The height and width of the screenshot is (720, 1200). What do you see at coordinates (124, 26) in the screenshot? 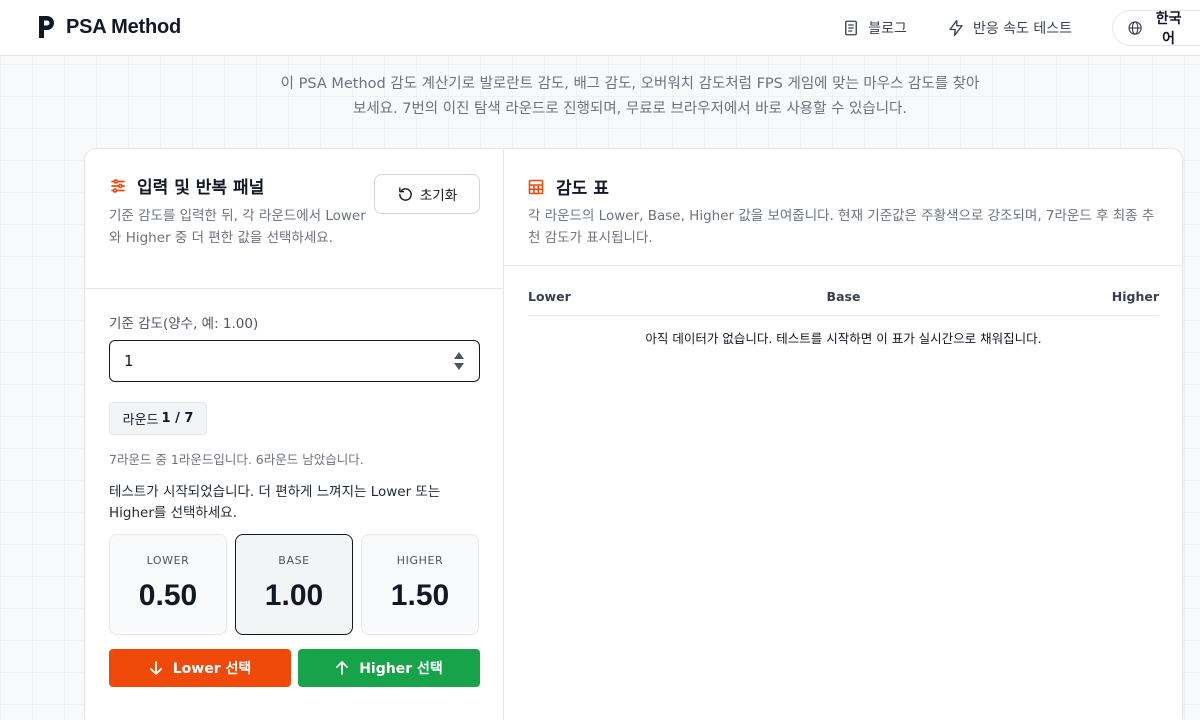
I see `brand-name: PSA Method` at bounding box center [124, 26].